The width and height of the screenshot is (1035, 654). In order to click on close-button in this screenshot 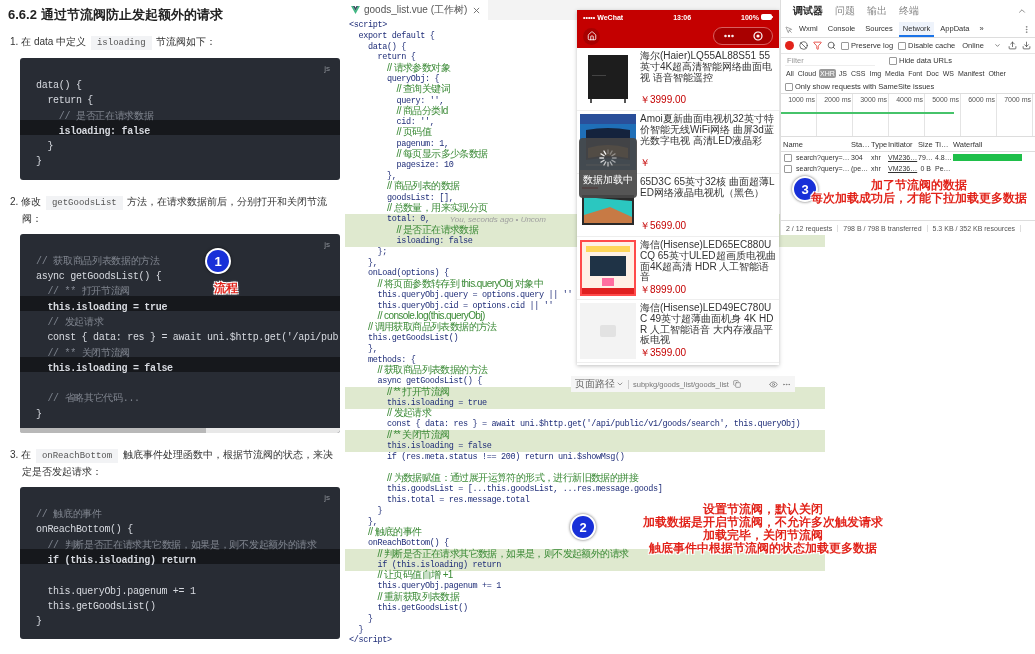, I will do `click(758, 36)`.